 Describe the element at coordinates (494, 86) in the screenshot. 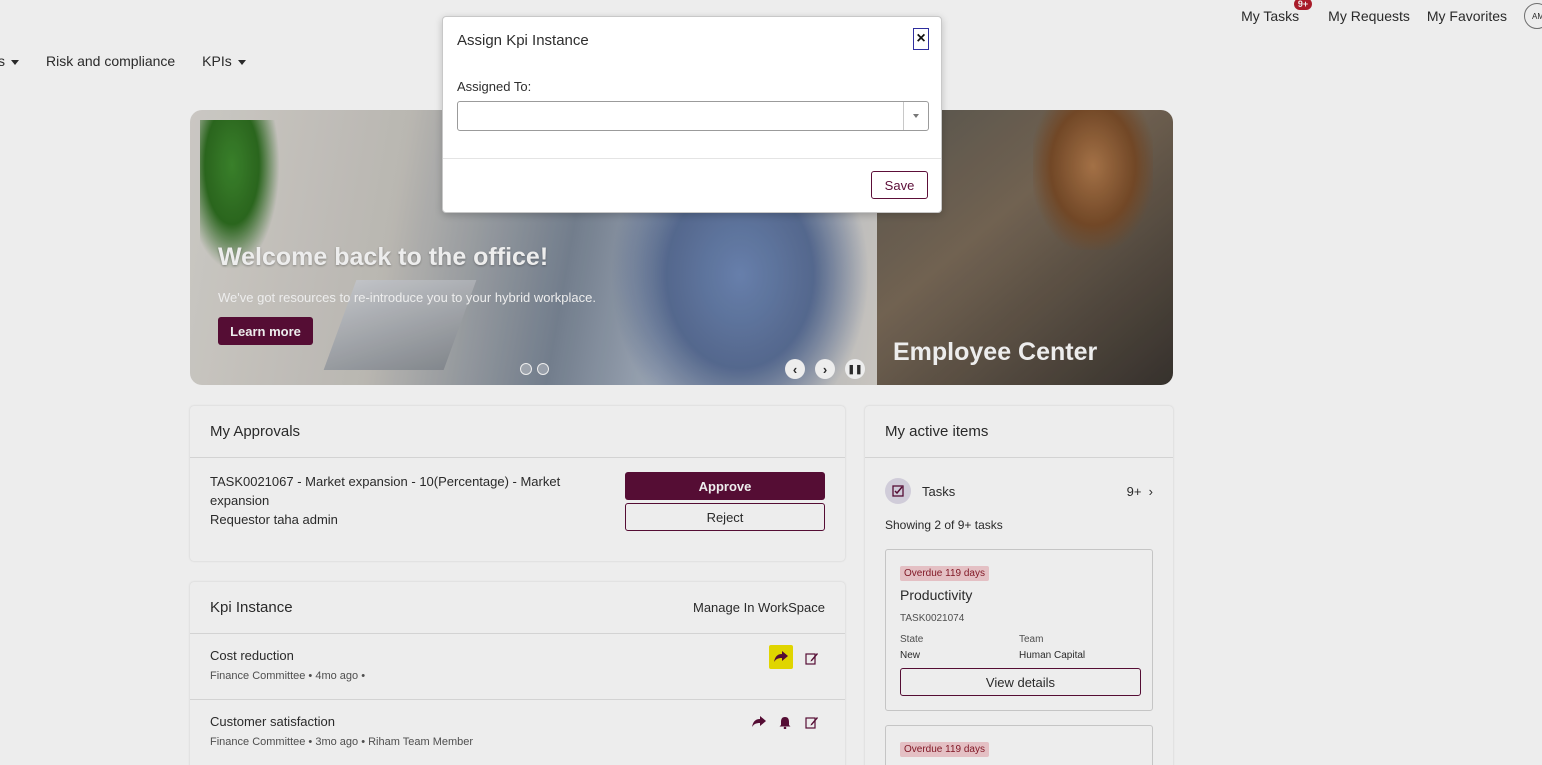

I see `assigned-to-label: Assigned To:` at that location.